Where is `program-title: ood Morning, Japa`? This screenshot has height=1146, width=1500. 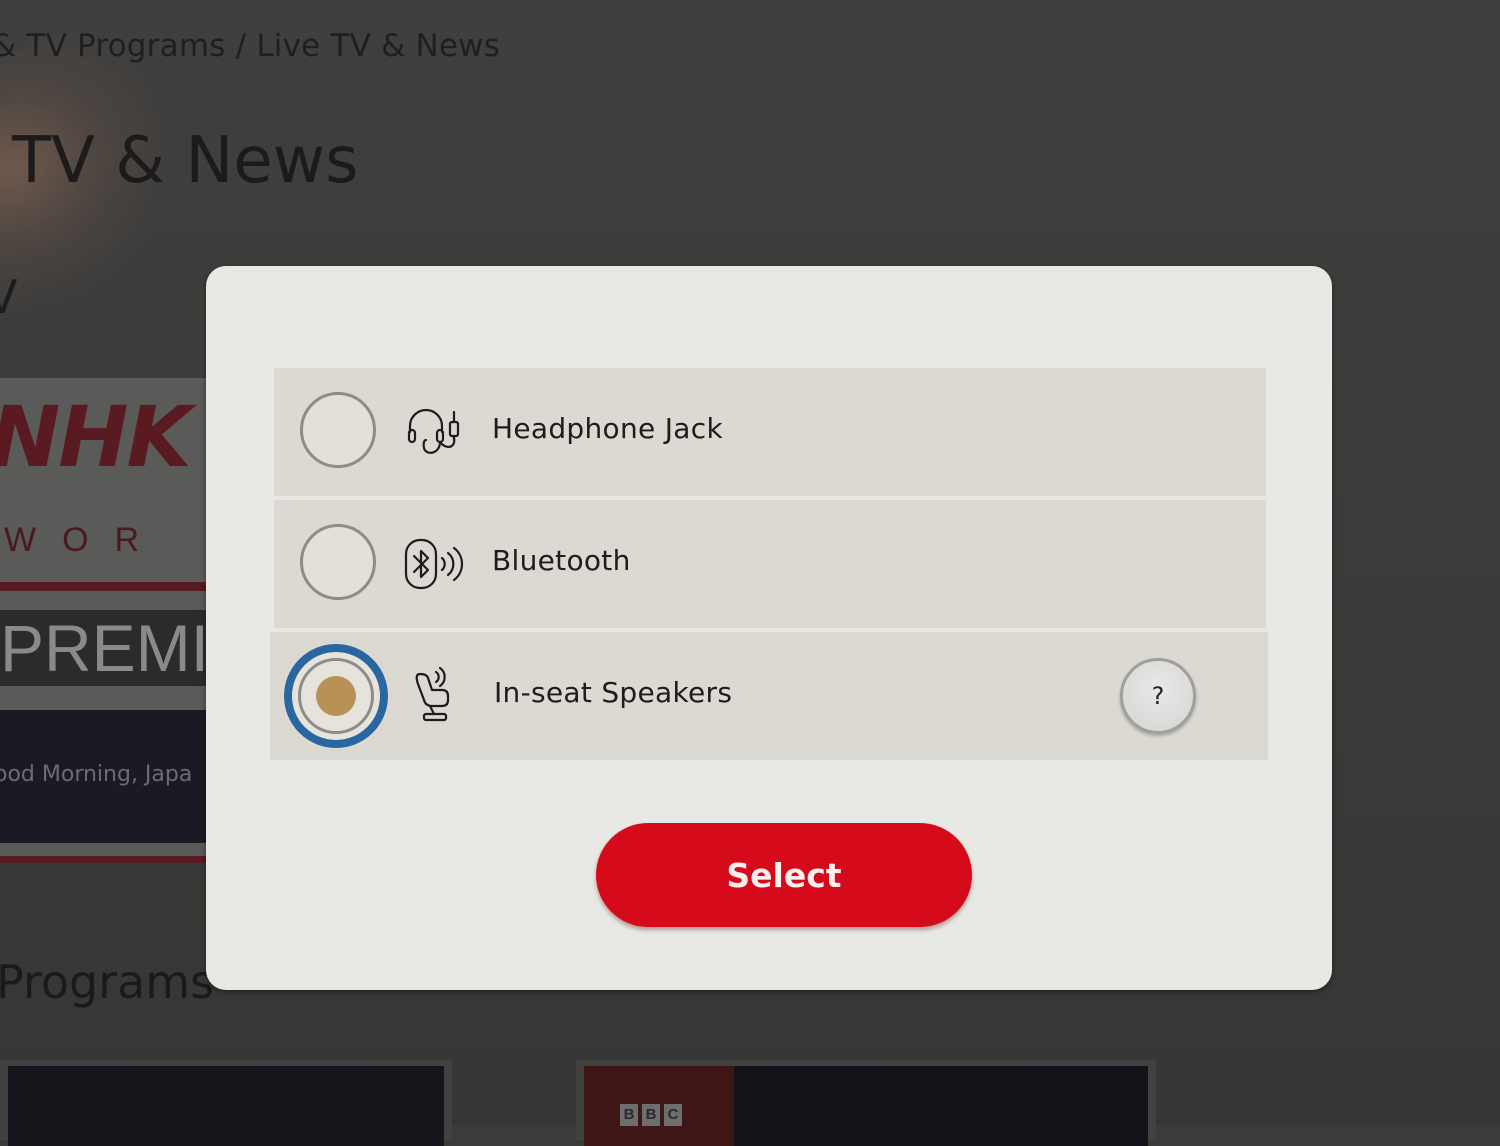
program-title: ood Morning, Japa is located at coordinates (96, 774).